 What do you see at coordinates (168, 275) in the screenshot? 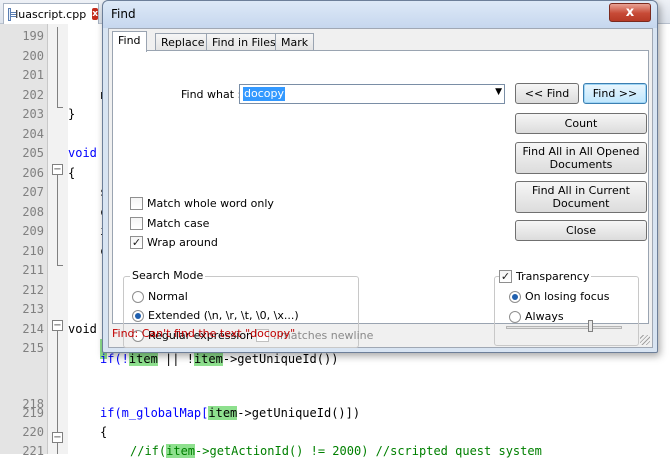
I see `search-mode-title: Search Mode` at bounding box center [168, 275].